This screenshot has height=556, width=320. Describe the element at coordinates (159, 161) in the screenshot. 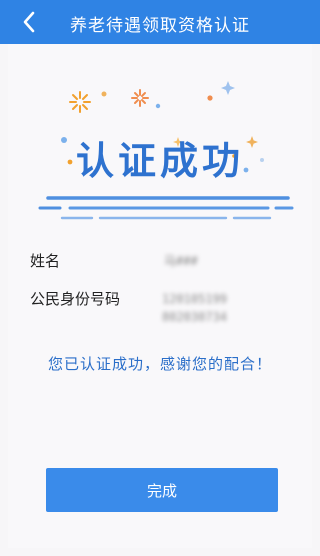

I see `success-headline: 认证成功` at that location.